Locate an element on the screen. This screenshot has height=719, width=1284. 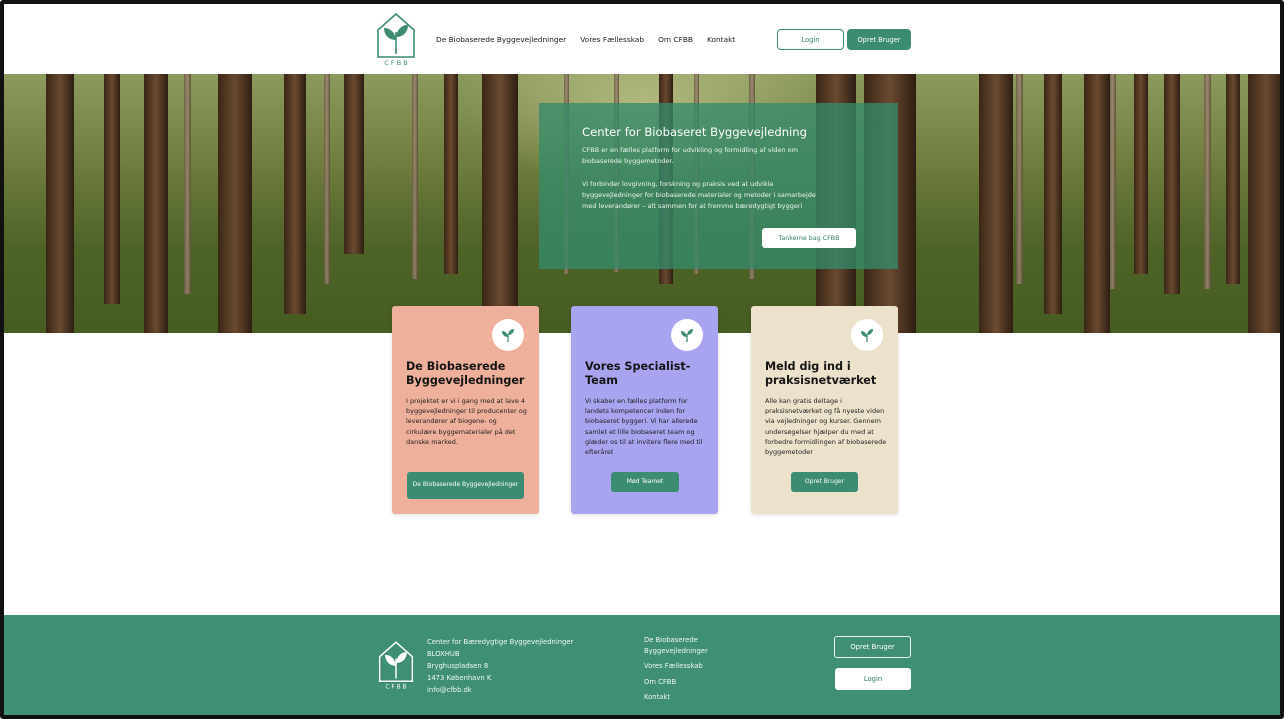
footer-email: info@cfbb.dk is located at coordinates (500, 690).